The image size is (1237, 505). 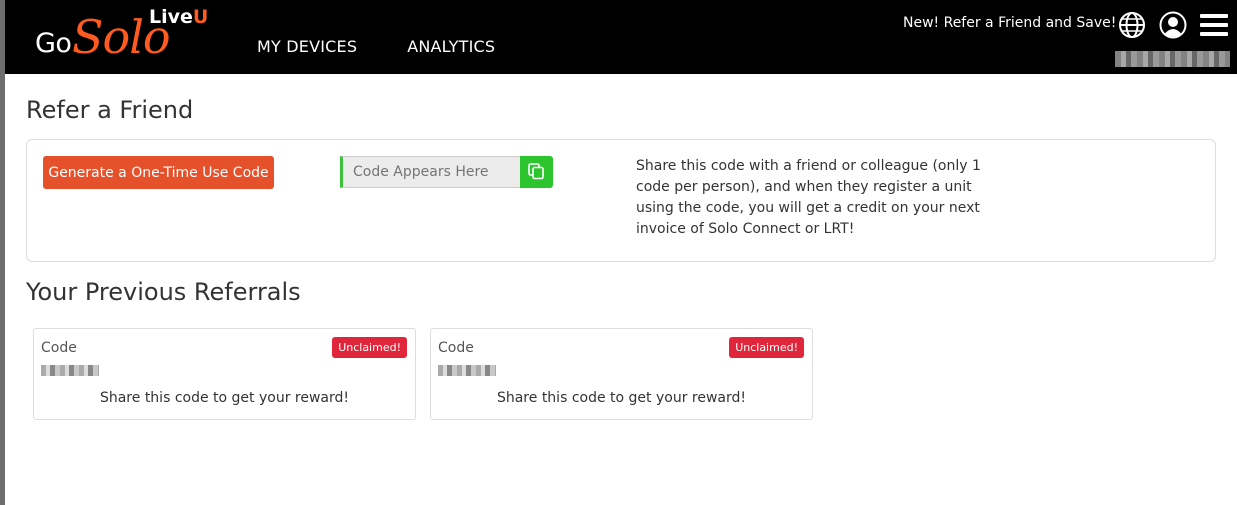 I want to click on nav-my-devices: MY DEVICES, so click(x=307, y=46).